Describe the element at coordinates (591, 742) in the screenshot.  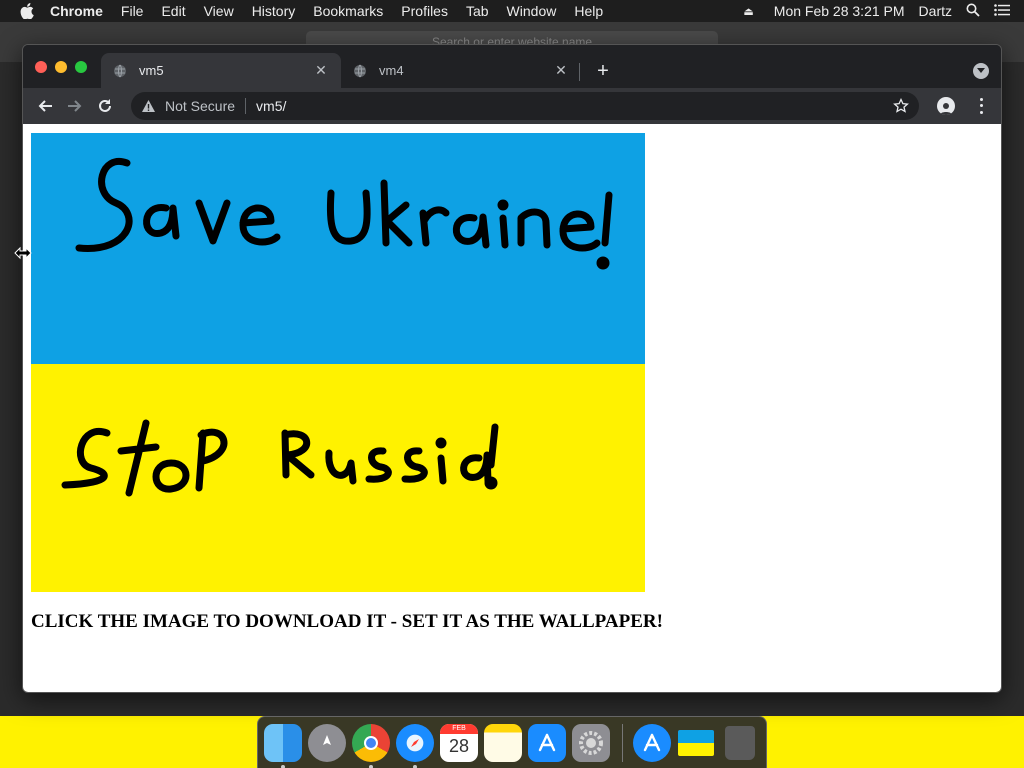
I see `system-preferences-icon` at that location.